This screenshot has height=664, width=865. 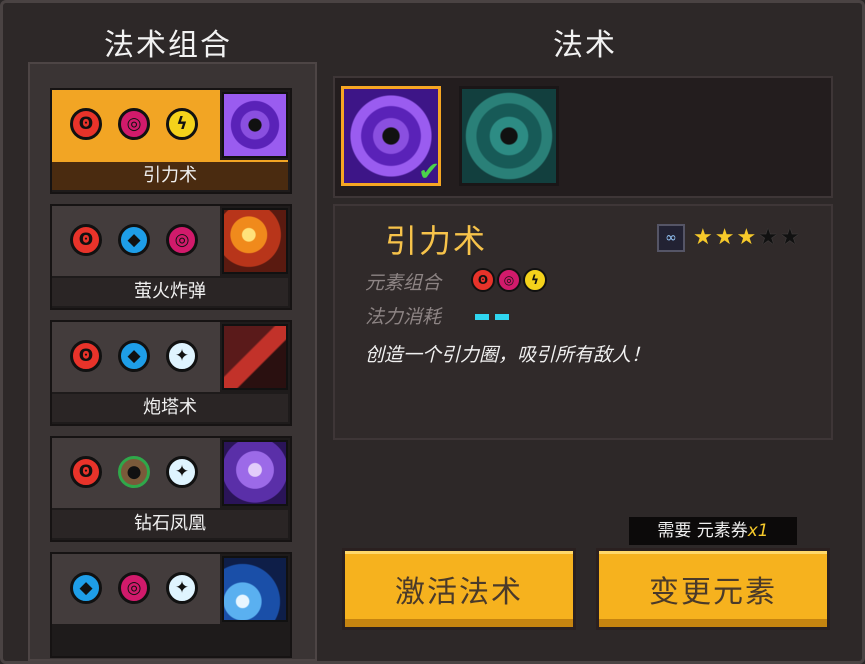 What do you see at coordinates (403, 283) in the screenshot?
I see `element-combo-label: 元素组合` at bounding box center [403, 283].